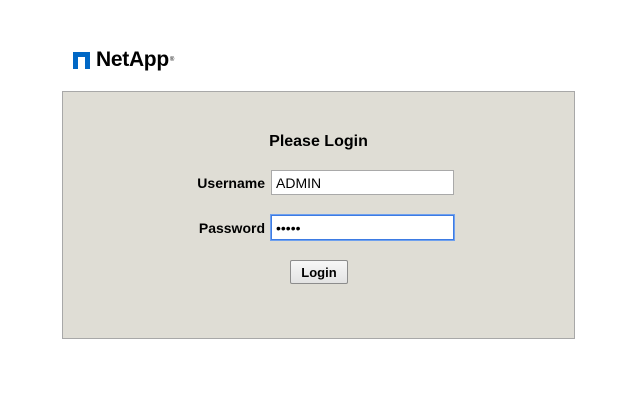 This screenshot has width=641, height=400. Describe the element at coordinates (362, 182) in the screenshot. I see `username-input` at that location.